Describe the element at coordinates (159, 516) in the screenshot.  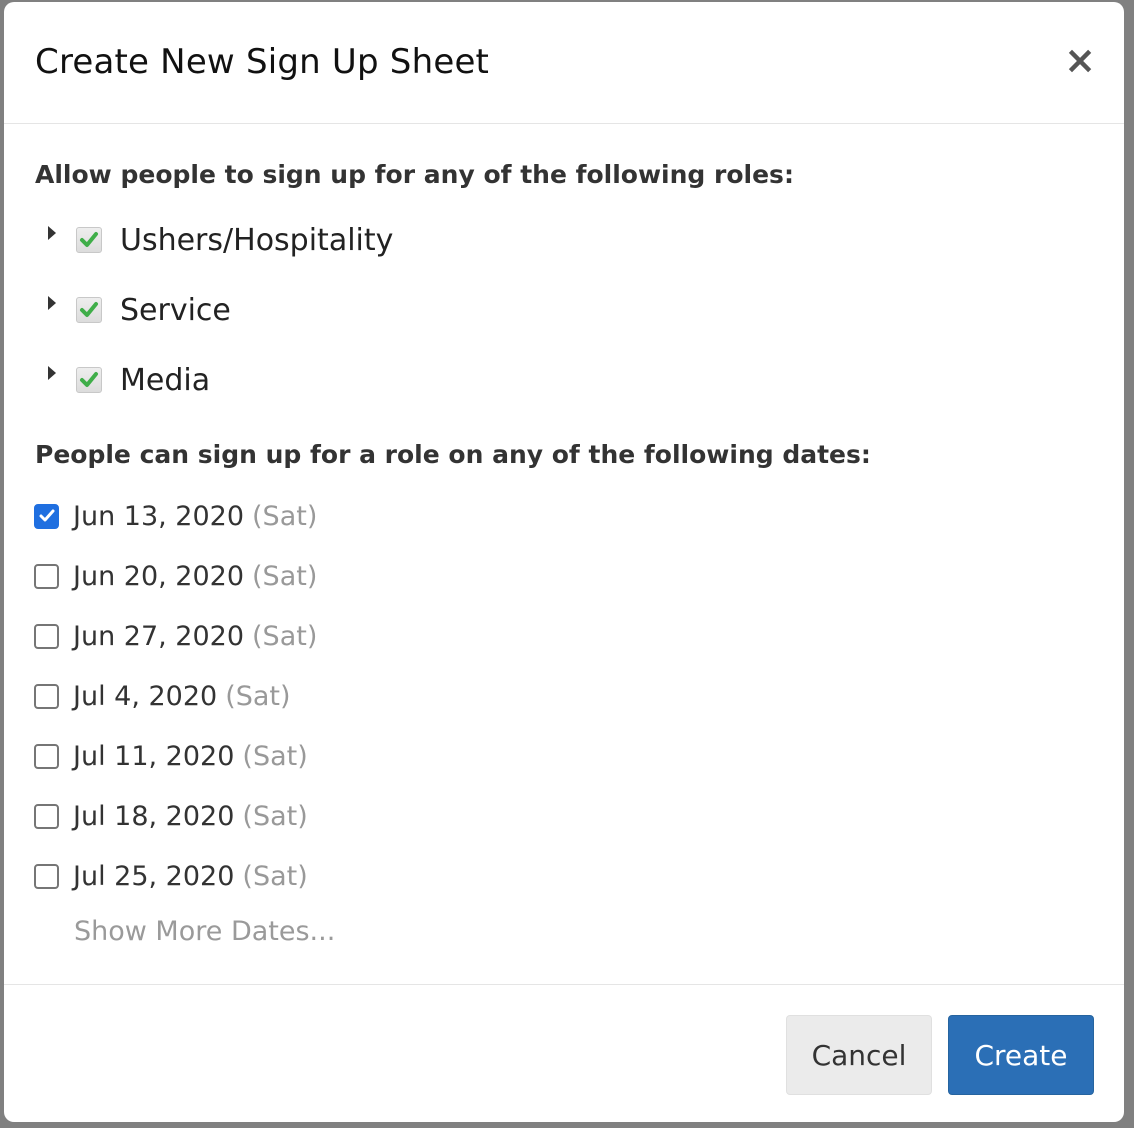
I see `date-label: Jun 13, 2020` at that location.